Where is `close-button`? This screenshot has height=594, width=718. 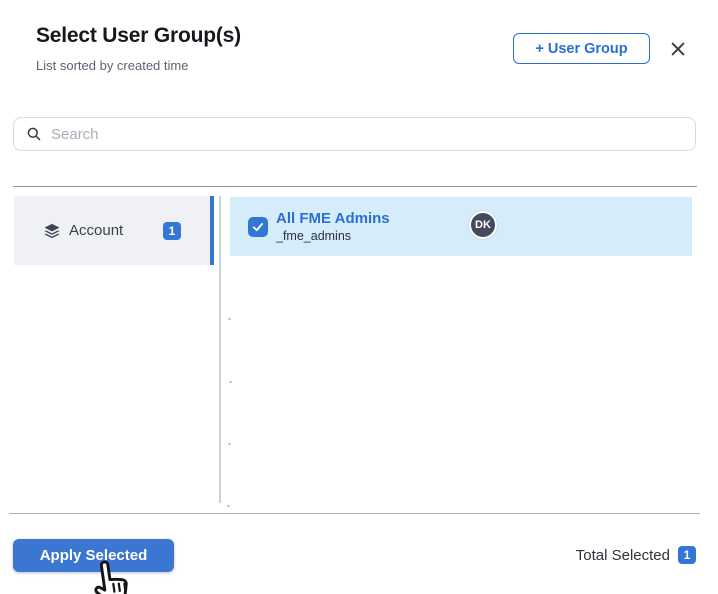 close-button is located at coordinates (678, 50).